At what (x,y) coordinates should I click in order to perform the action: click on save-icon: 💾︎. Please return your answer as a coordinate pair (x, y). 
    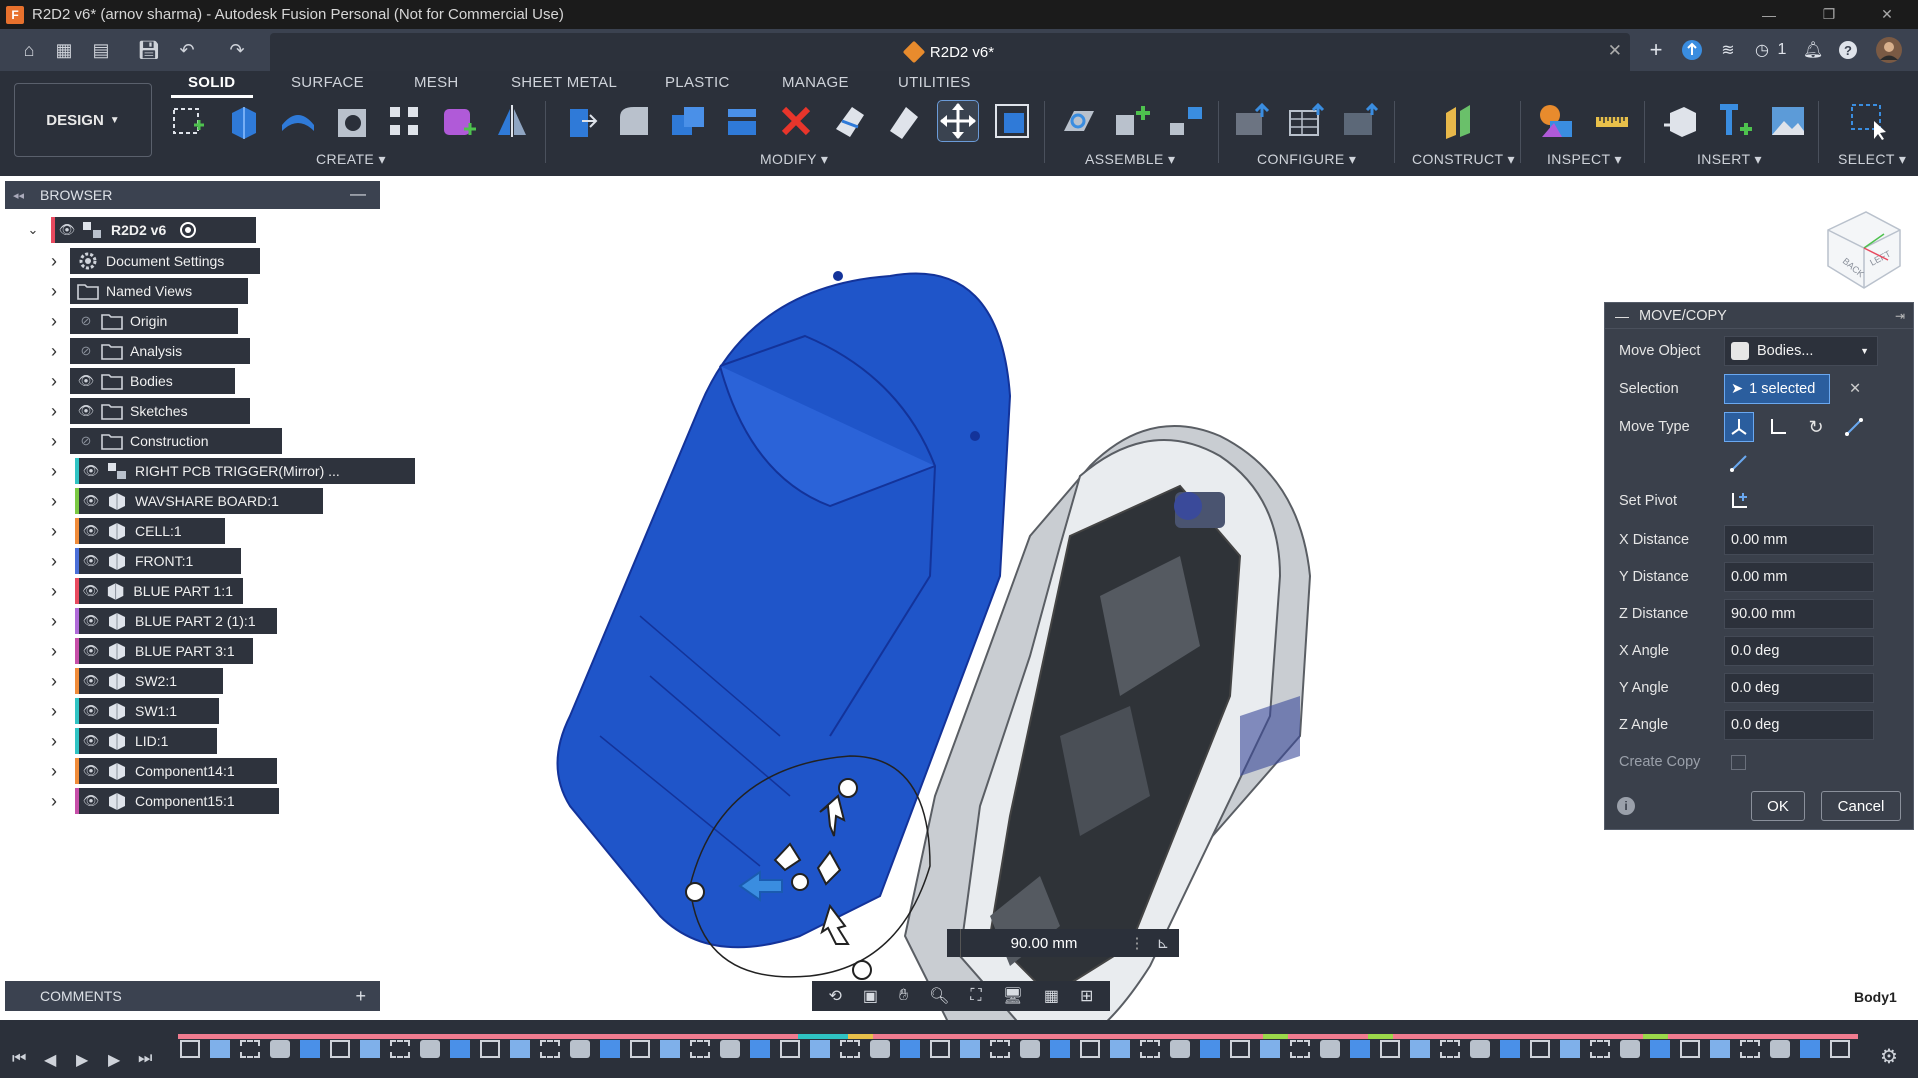
    Looking at the image, I should click on (149, 50).